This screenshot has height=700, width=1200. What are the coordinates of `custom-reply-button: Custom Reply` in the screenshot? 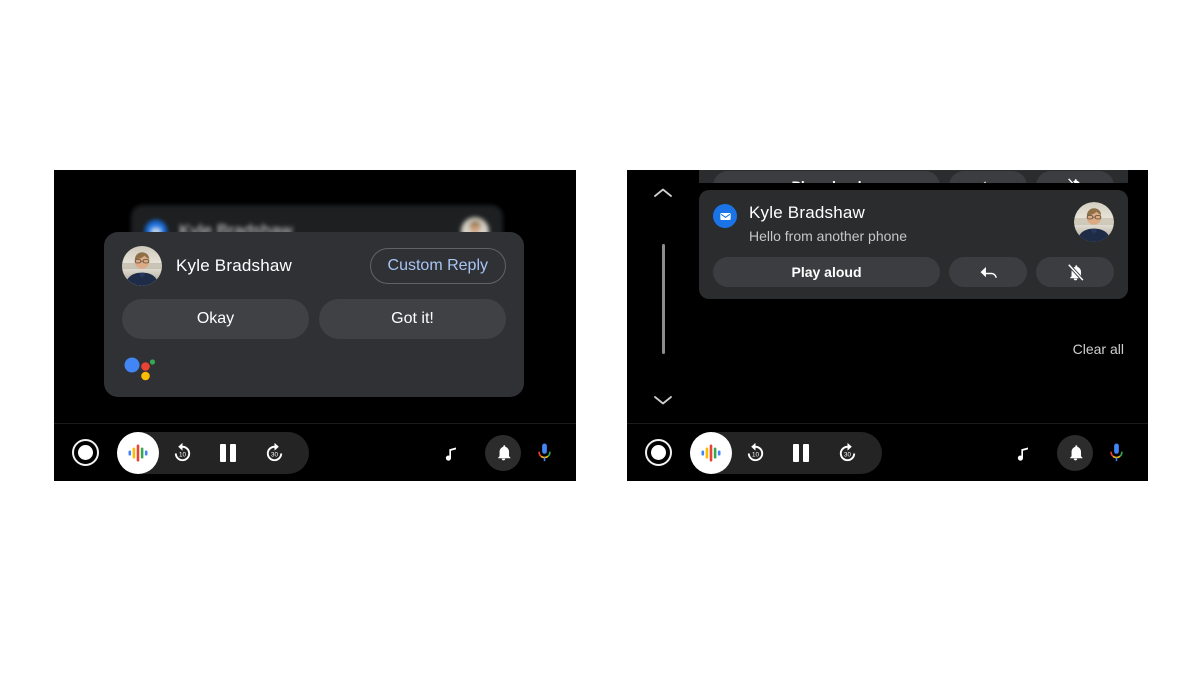 It's located at (437, 266).